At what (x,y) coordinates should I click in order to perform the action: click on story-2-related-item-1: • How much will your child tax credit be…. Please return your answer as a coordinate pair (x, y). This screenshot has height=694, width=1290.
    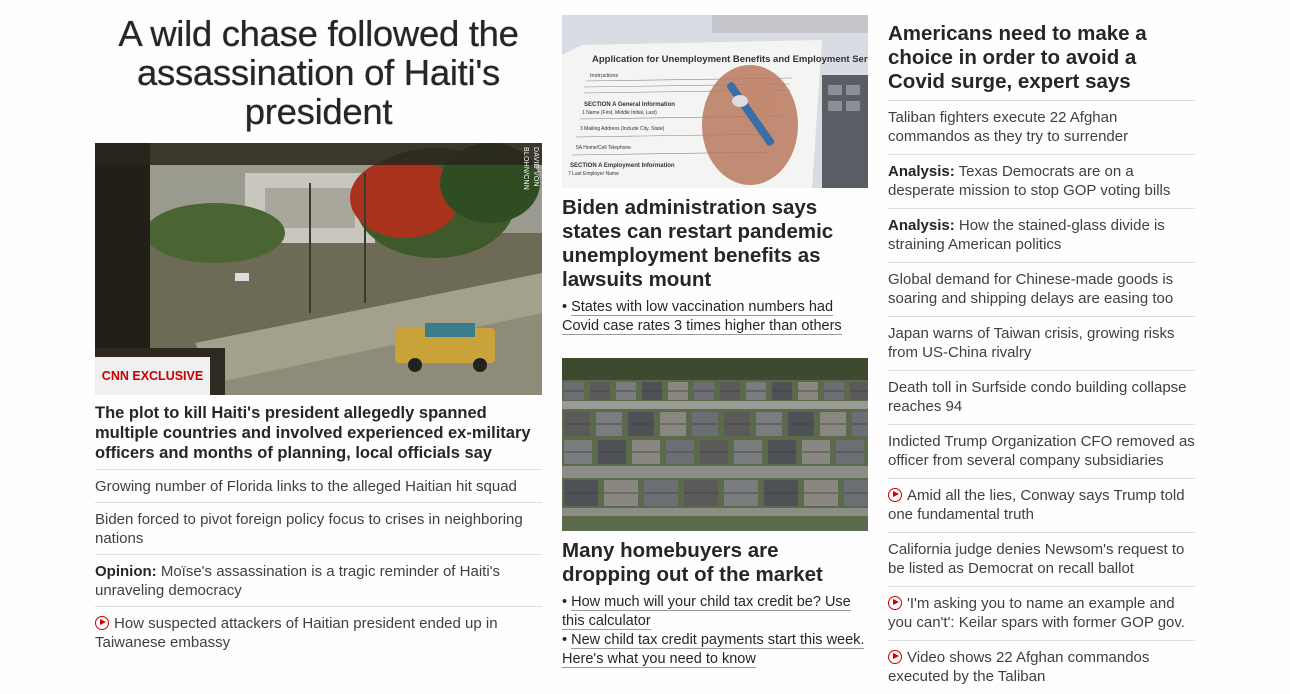
    Looking at the image, I should click on (715, 612).